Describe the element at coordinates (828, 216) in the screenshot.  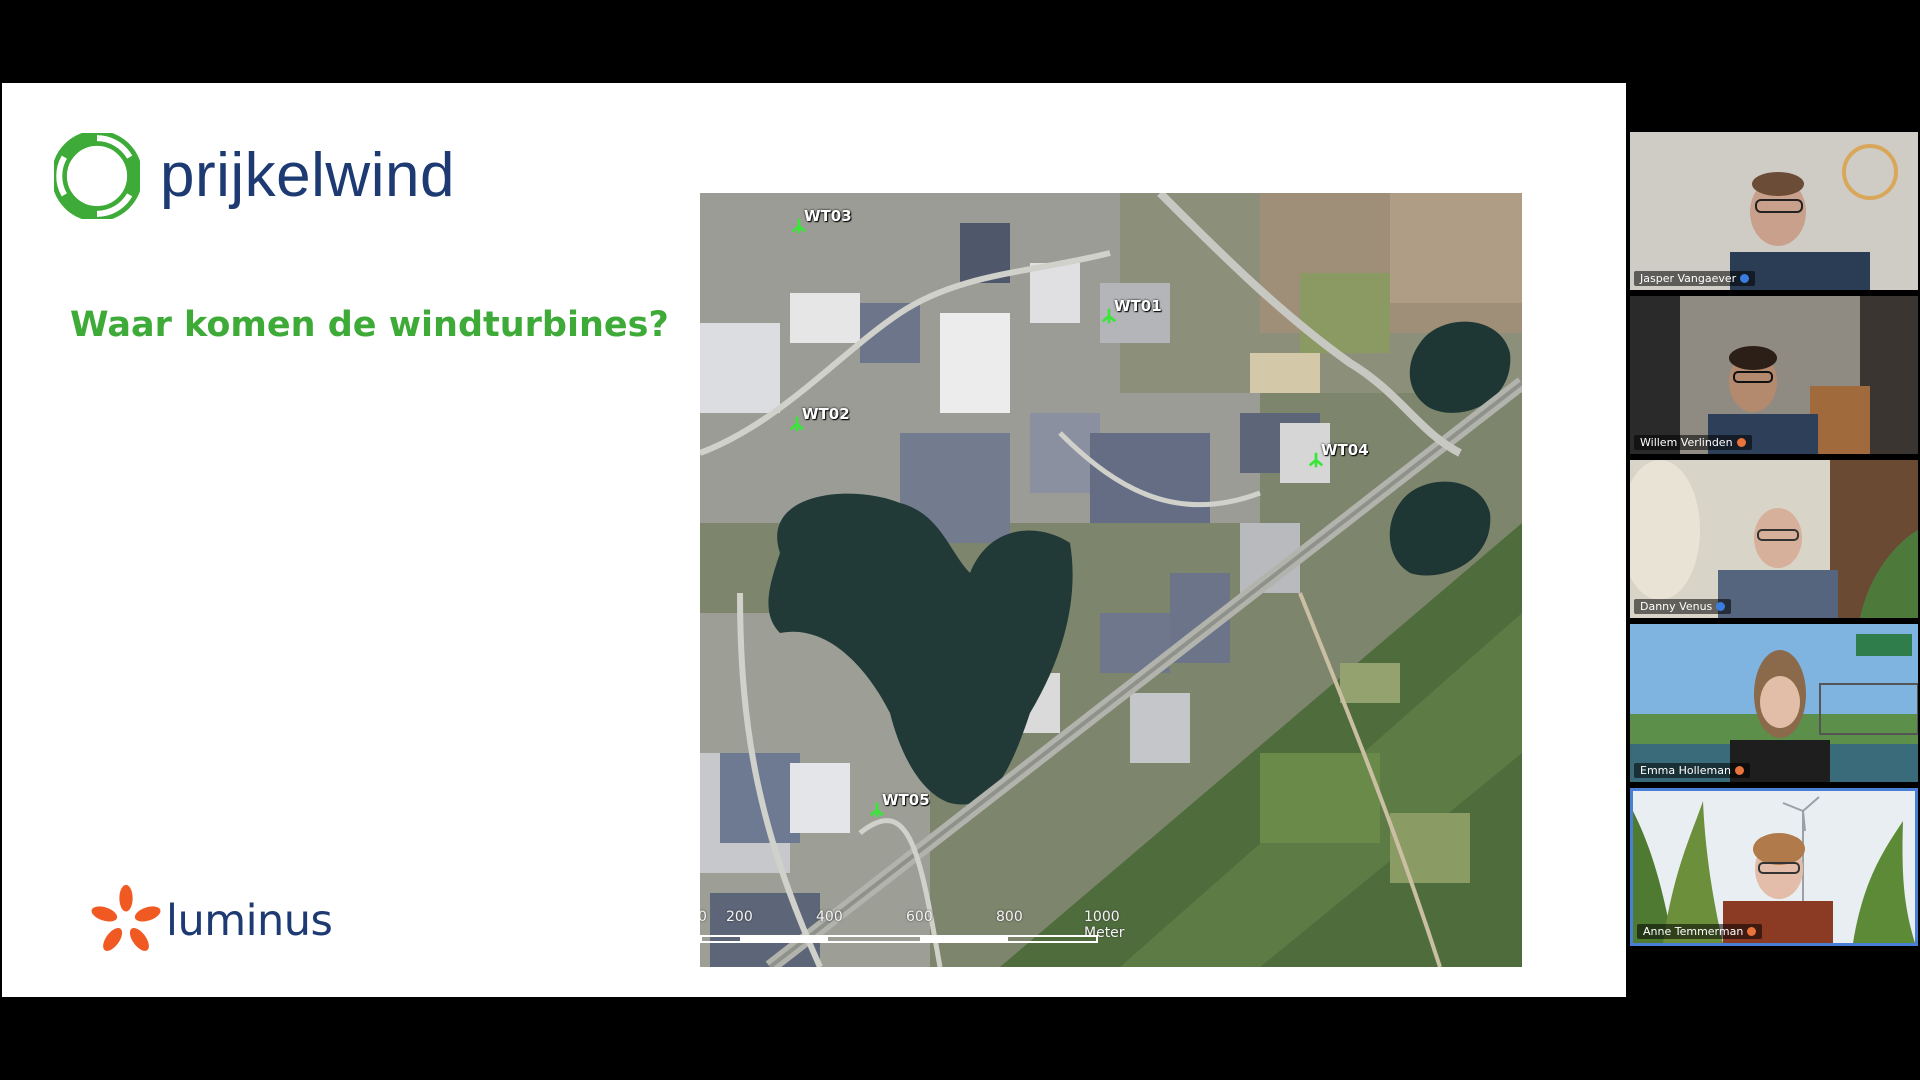
I see `turbine-label: WT03` at that location.